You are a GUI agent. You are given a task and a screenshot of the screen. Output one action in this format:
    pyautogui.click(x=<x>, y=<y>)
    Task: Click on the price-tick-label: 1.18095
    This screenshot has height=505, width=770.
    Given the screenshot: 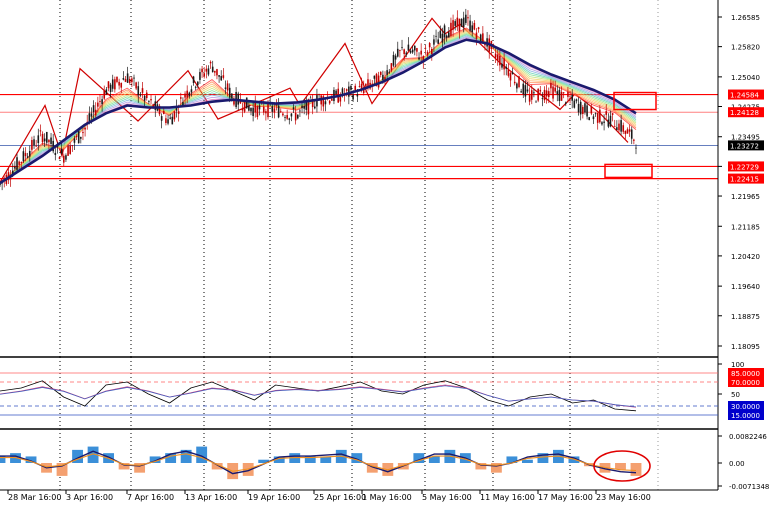 What is the action you would take?
    pyautogui.click(x=745, y=347)
    